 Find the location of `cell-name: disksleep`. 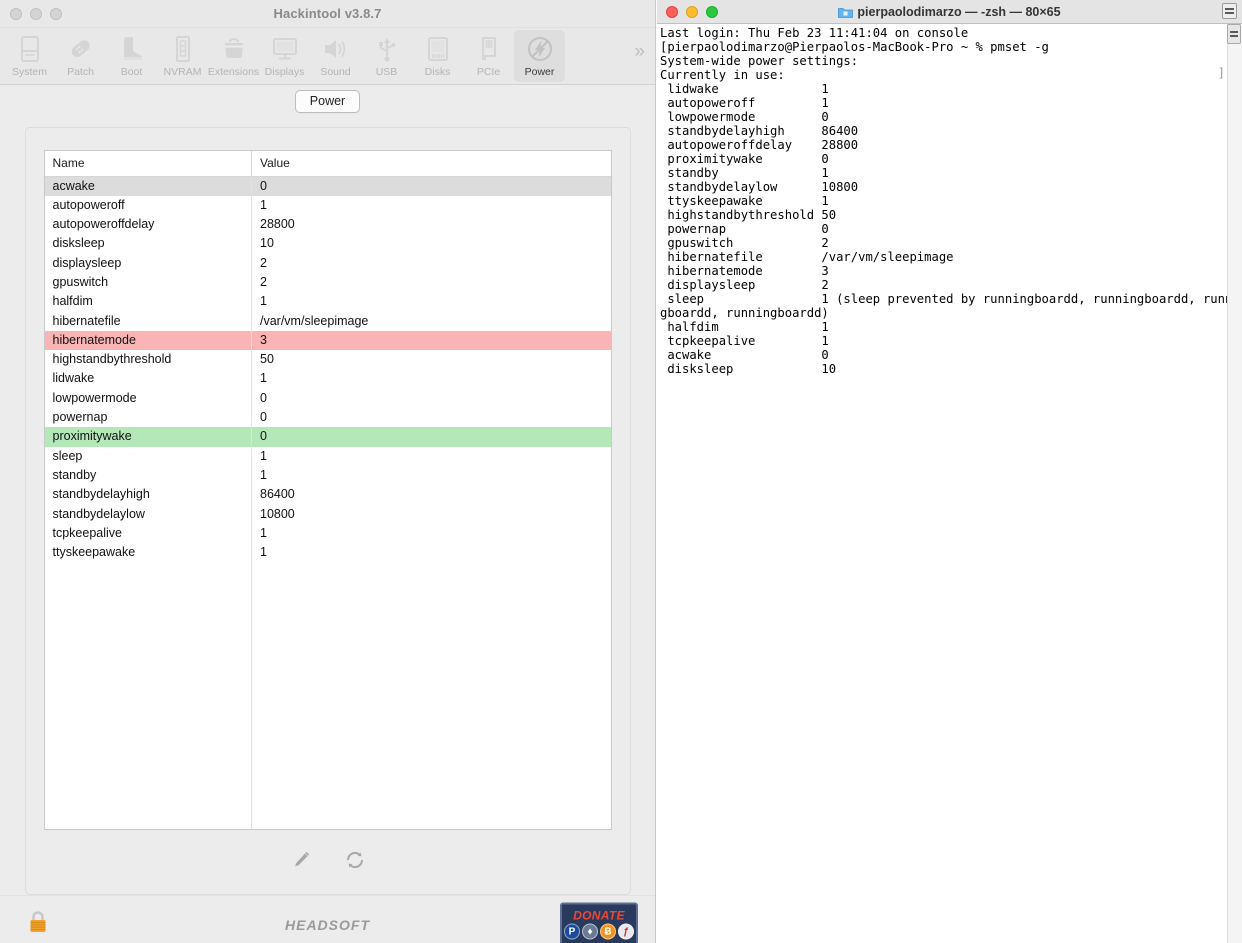

cell-name: disksleep is located at coordinates (148, 244).